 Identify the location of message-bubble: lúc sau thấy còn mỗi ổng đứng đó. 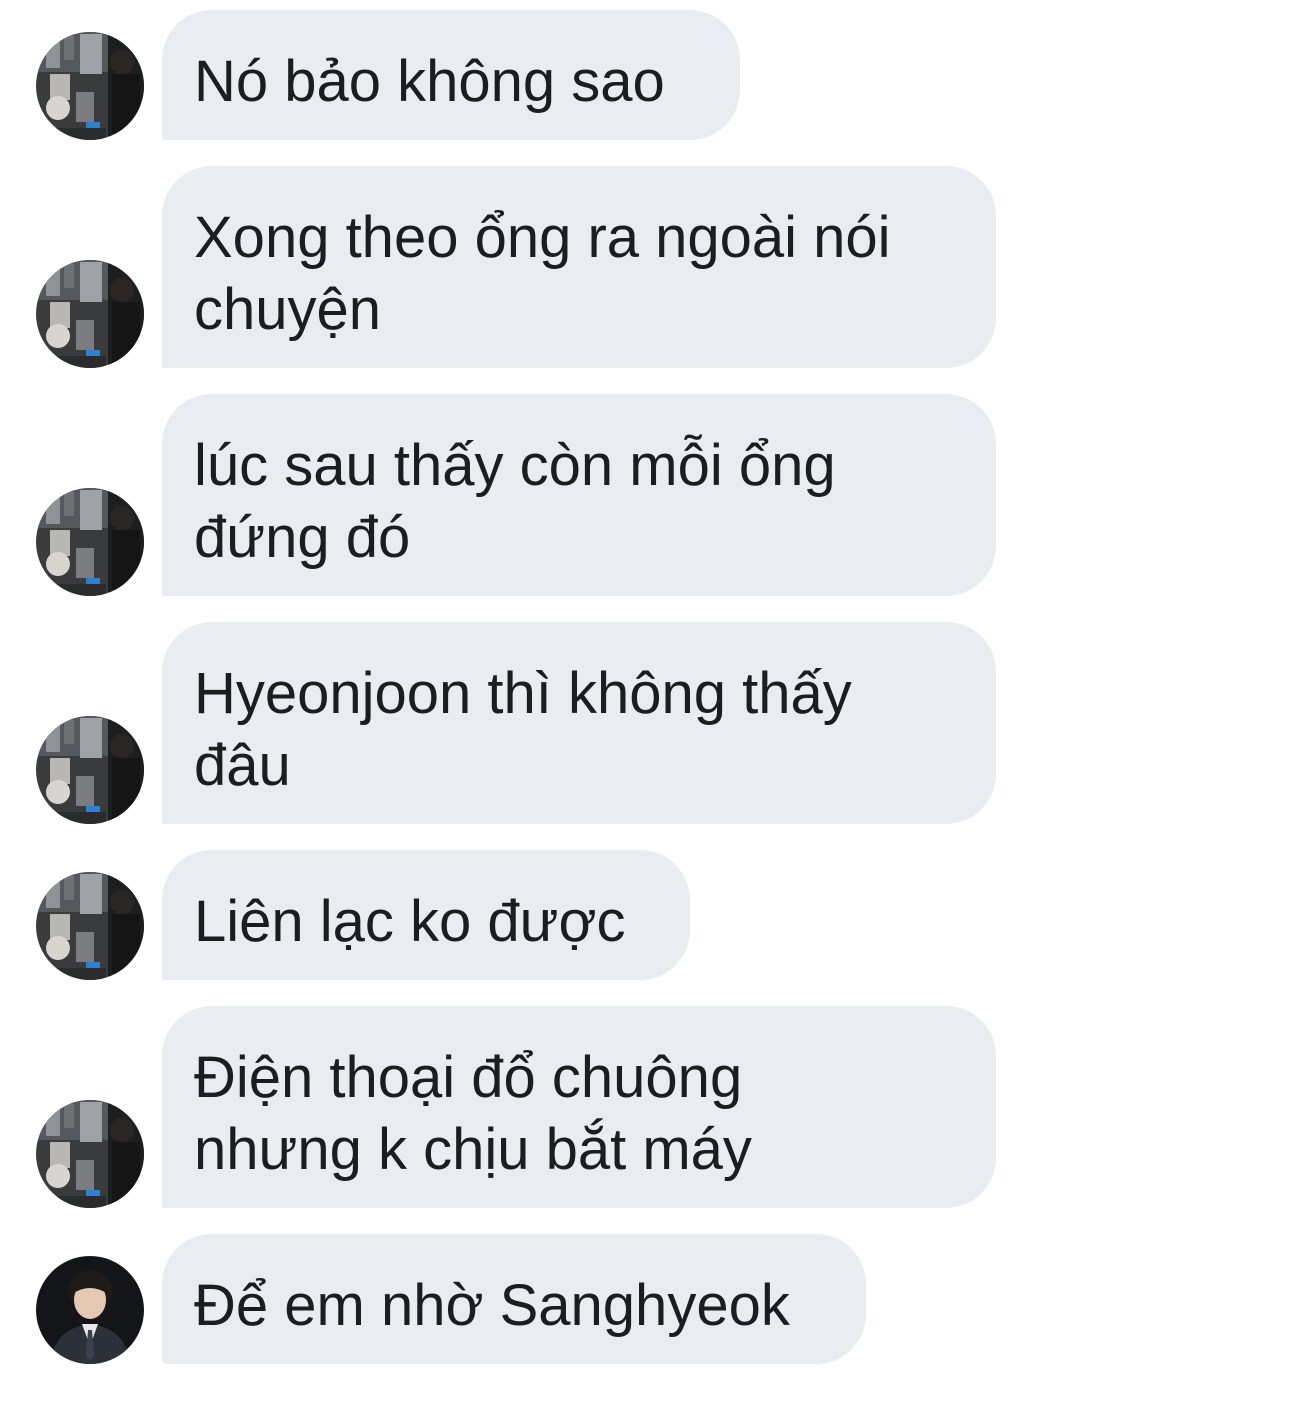
(579, 495).